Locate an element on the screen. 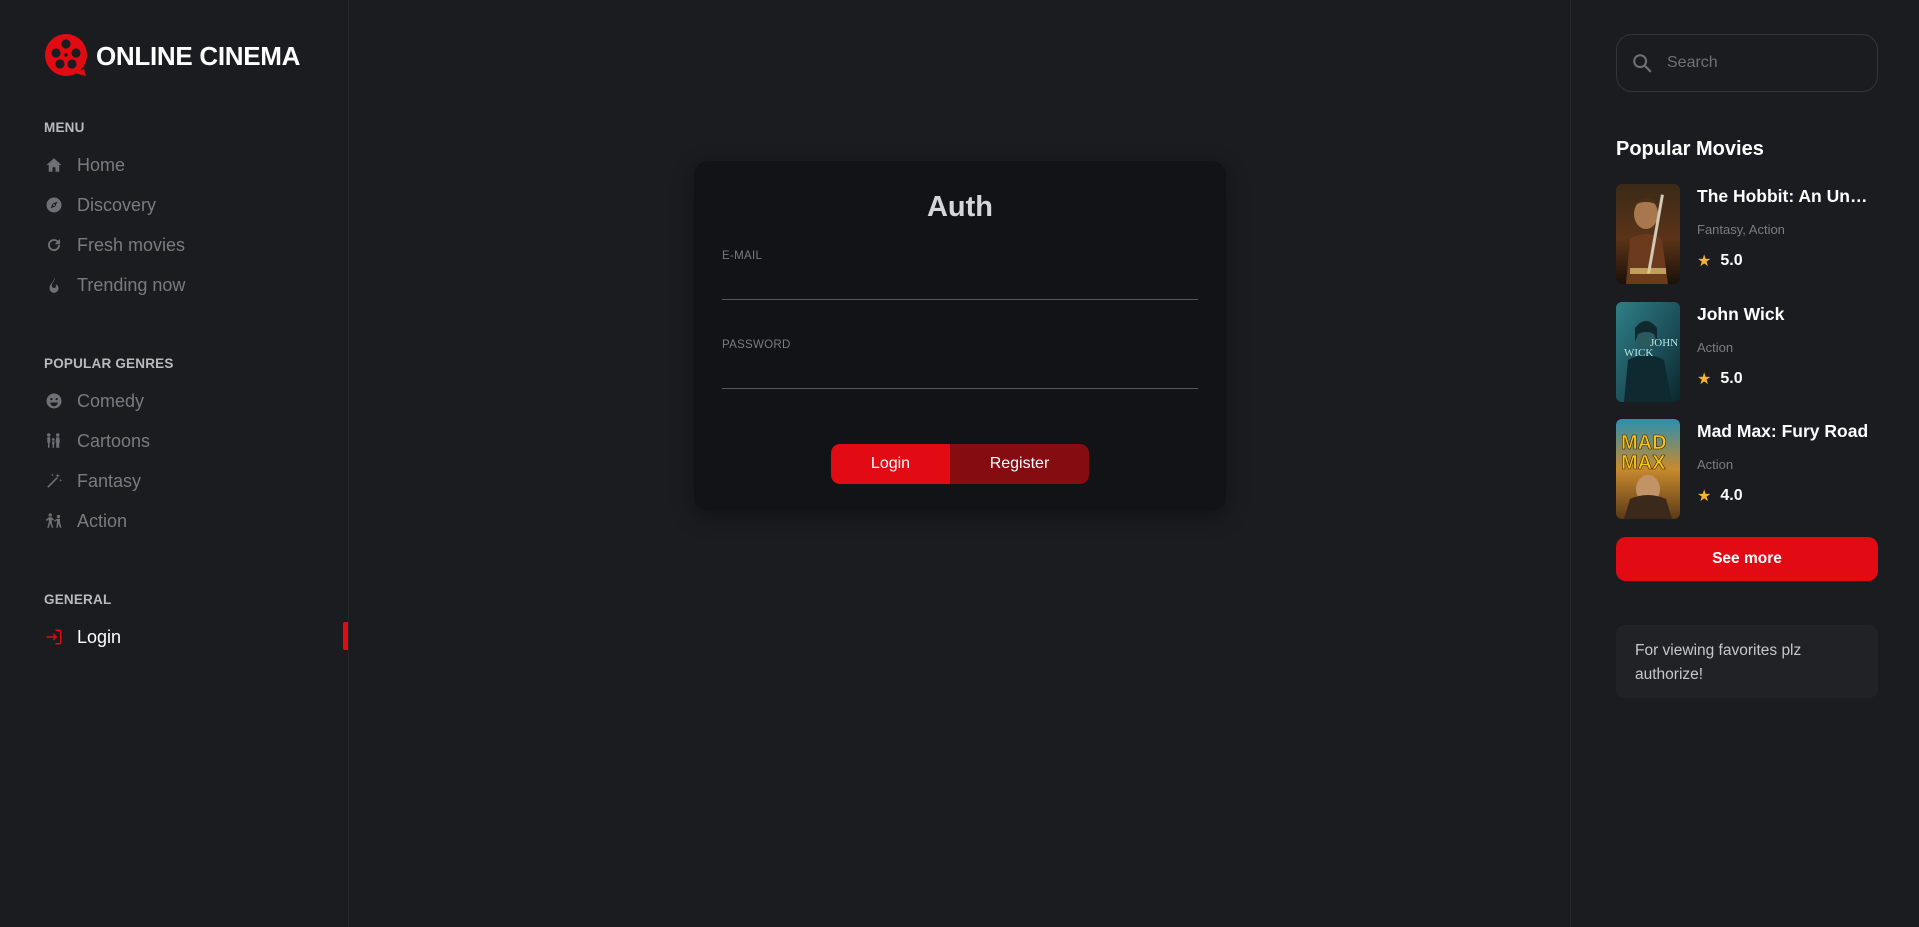  compass-icon is located at coordinates (54, 205).